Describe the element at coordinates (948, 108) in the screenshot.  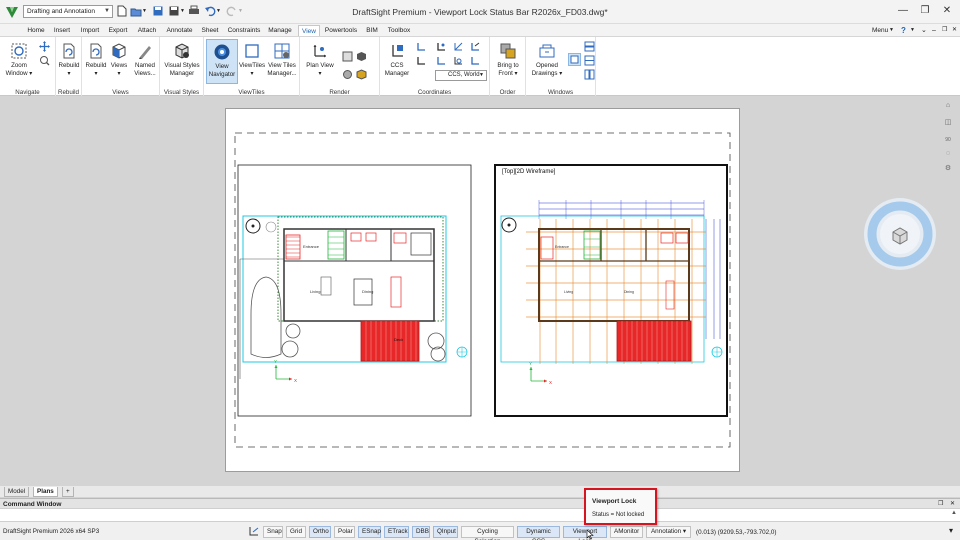
I see `home-view-icon: ⌂` at that location.